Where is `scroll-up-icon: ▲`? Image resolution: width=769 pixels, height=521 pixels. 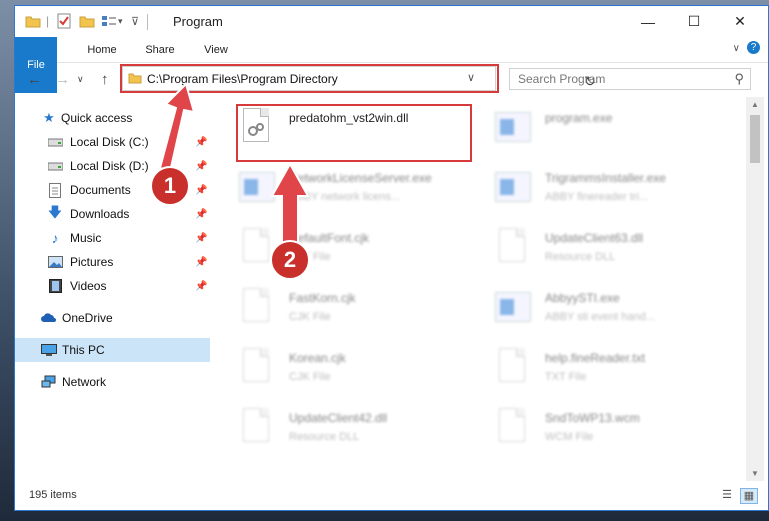 scroll-up-icon: ▲ is located at coordinates (755, 104).